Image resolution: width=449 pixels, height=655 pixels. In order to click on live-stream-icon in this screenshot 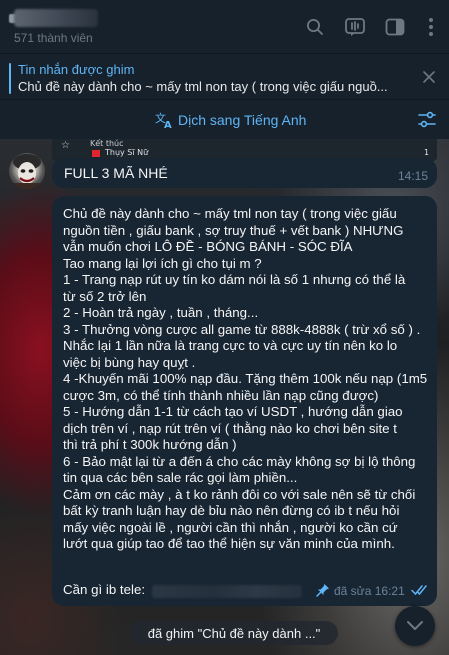, I will do `click(355, 27)`.